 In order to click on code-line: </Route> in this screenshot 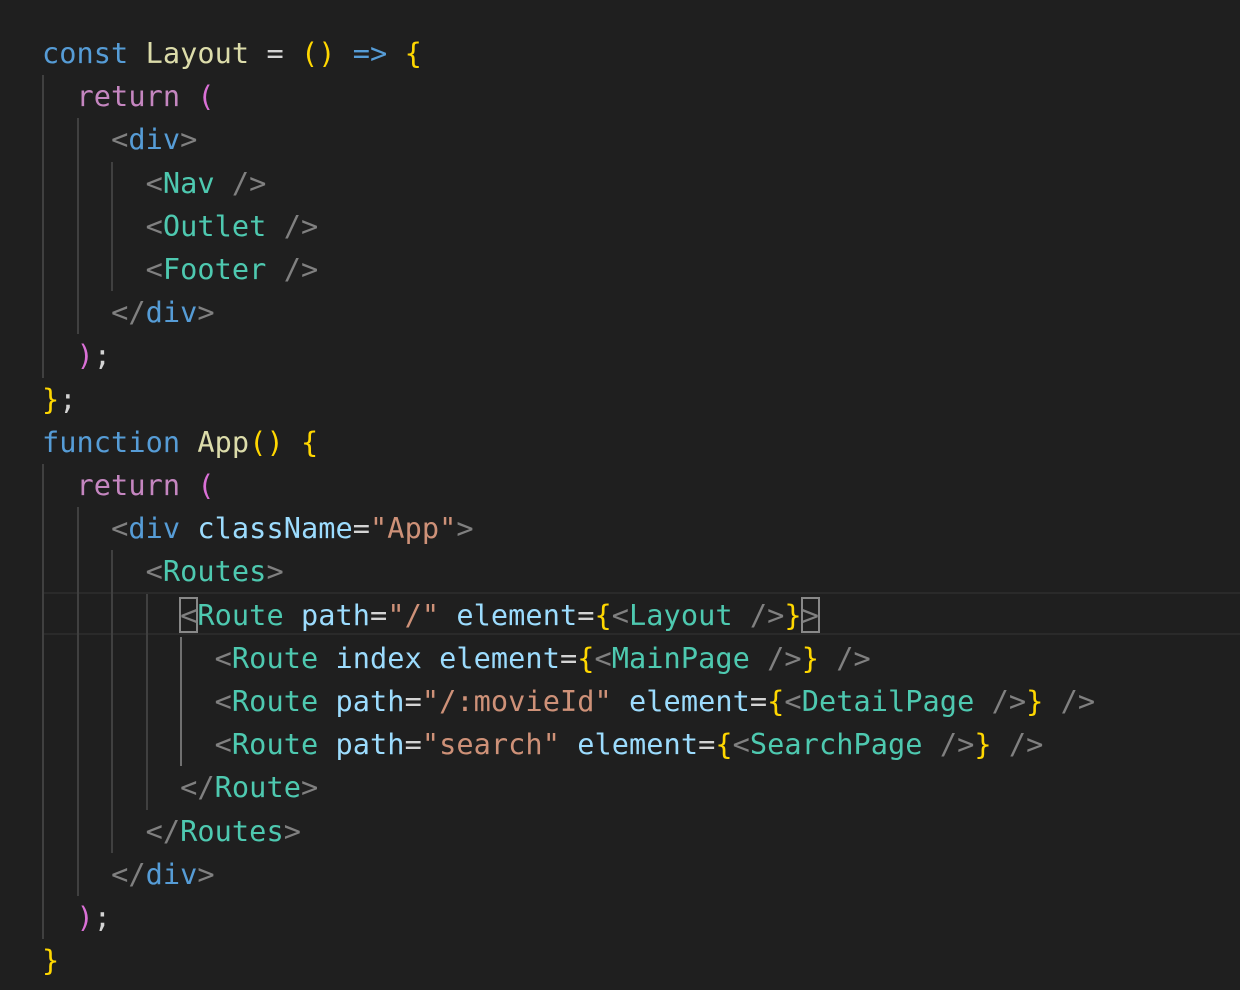, I will do `click(620, 787)`.